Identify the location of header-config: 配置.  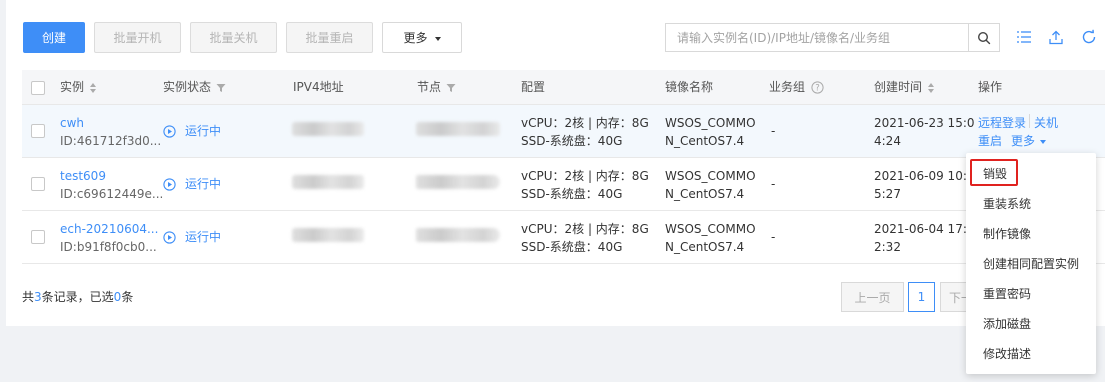
(533, 87).